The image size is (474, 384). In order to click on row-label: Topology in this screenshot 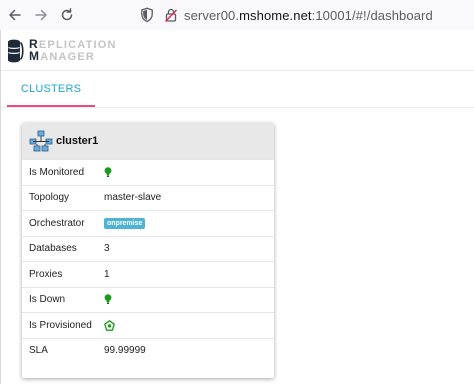, I will do `click(49, 198)`.